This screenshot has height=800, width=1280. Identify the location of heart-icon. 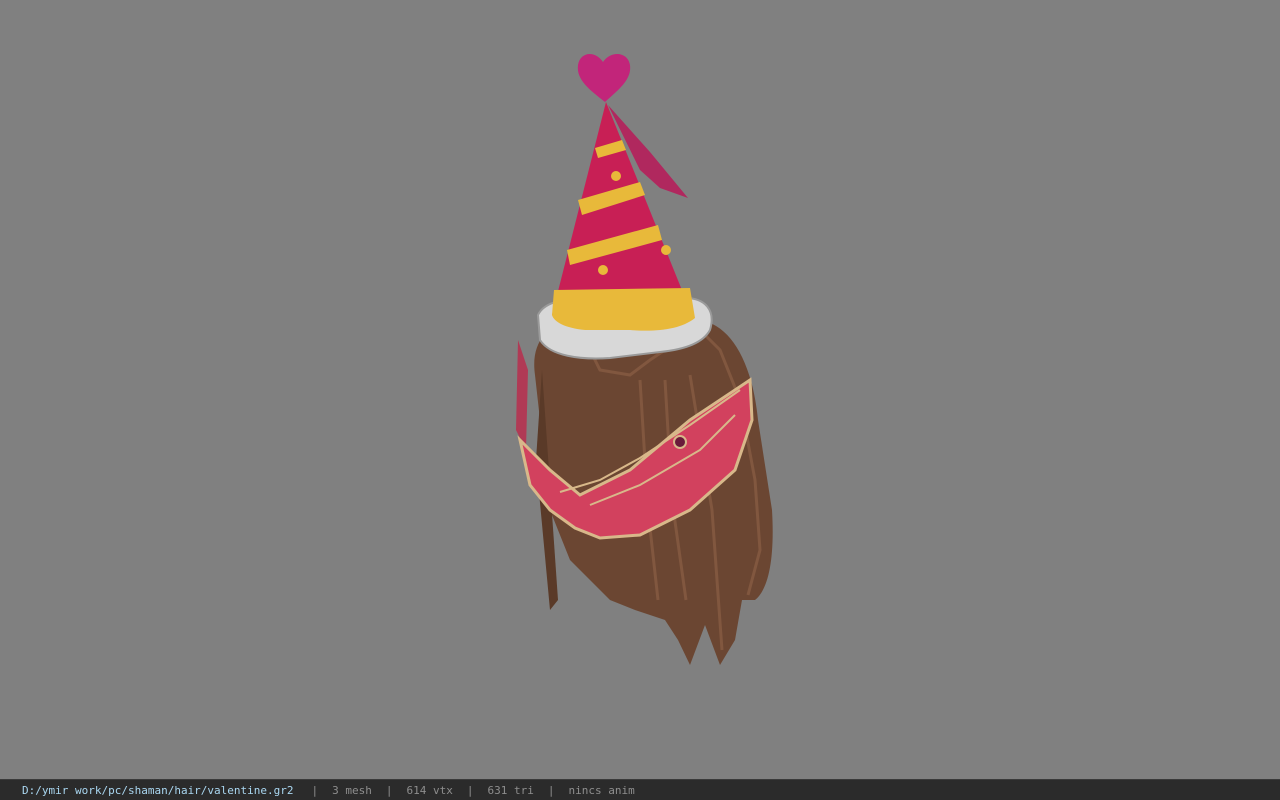
(604, 78).